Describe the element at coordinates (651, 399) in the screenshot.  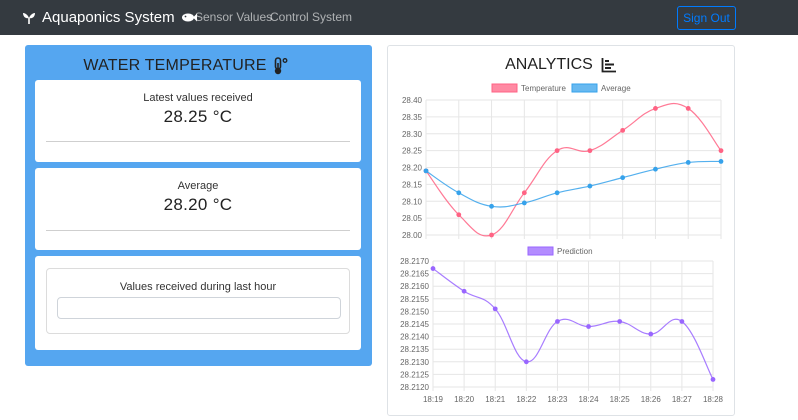
I see `x-tick-label: 18:26` at that location.